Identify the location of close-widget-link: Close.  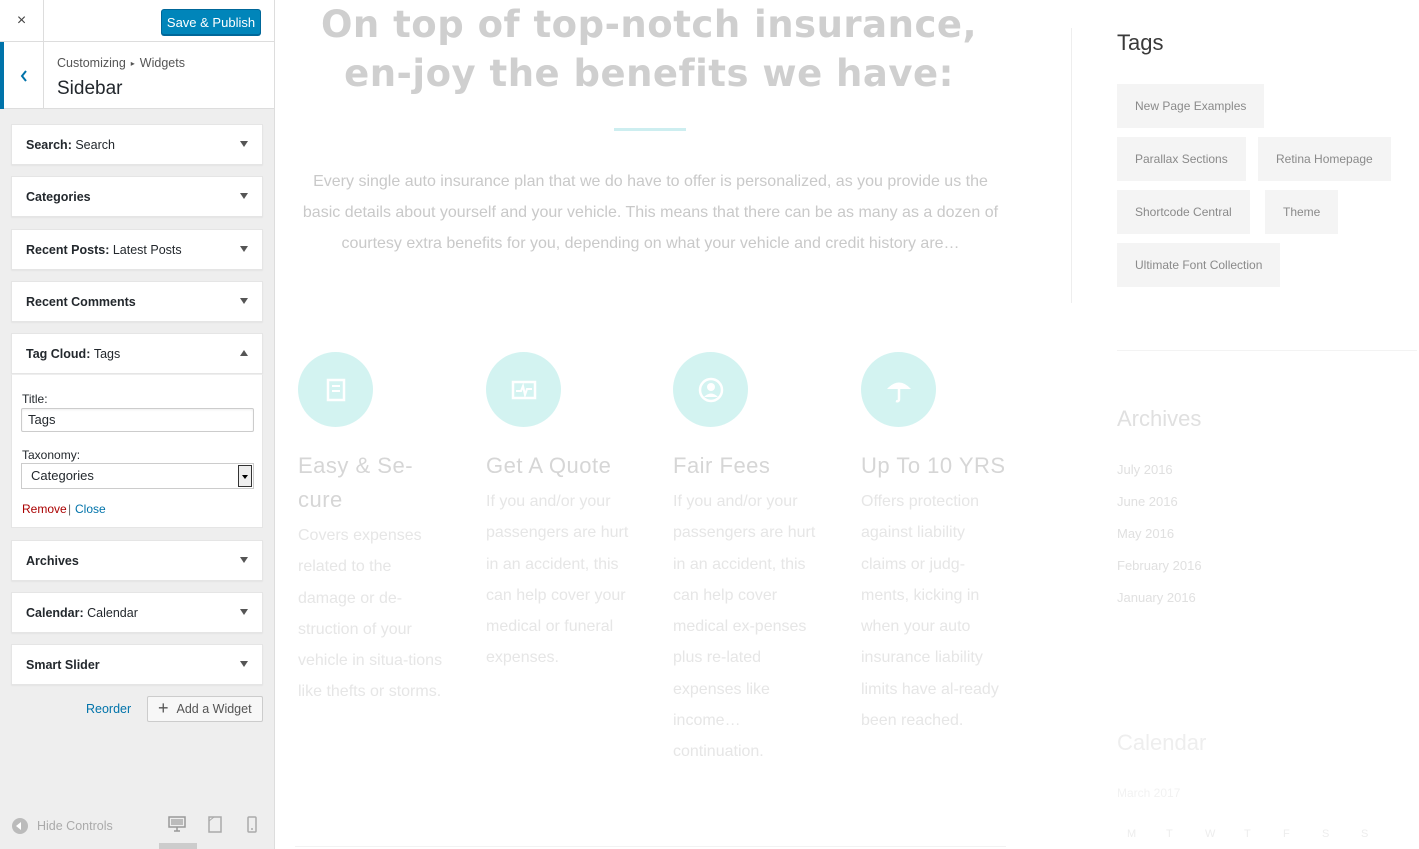
(90, 509).